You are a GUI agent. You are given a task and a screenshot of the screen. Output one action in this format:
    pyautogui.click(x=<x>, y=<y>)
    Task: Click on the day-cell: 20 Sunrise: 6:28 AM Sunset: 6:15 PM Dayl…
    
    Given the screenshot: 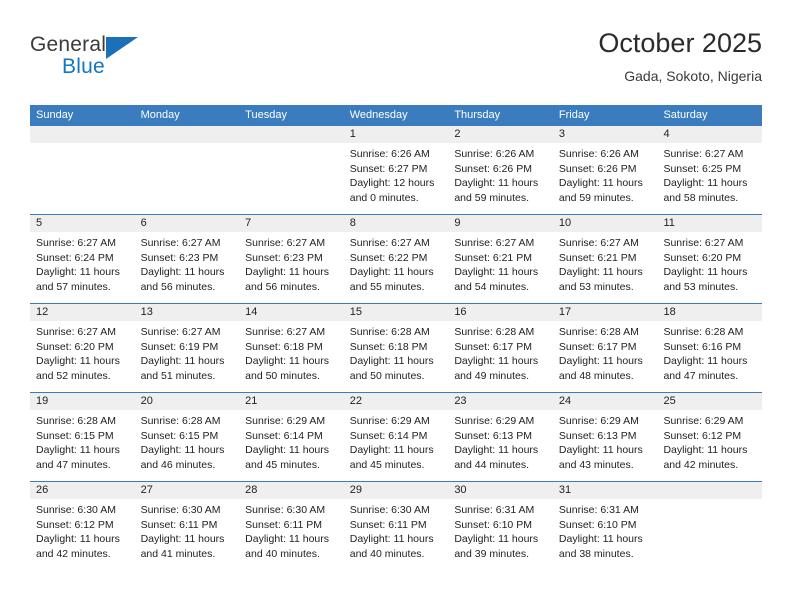 What is the action you would take?
    pyautogui.click(x=187, y=437)
    